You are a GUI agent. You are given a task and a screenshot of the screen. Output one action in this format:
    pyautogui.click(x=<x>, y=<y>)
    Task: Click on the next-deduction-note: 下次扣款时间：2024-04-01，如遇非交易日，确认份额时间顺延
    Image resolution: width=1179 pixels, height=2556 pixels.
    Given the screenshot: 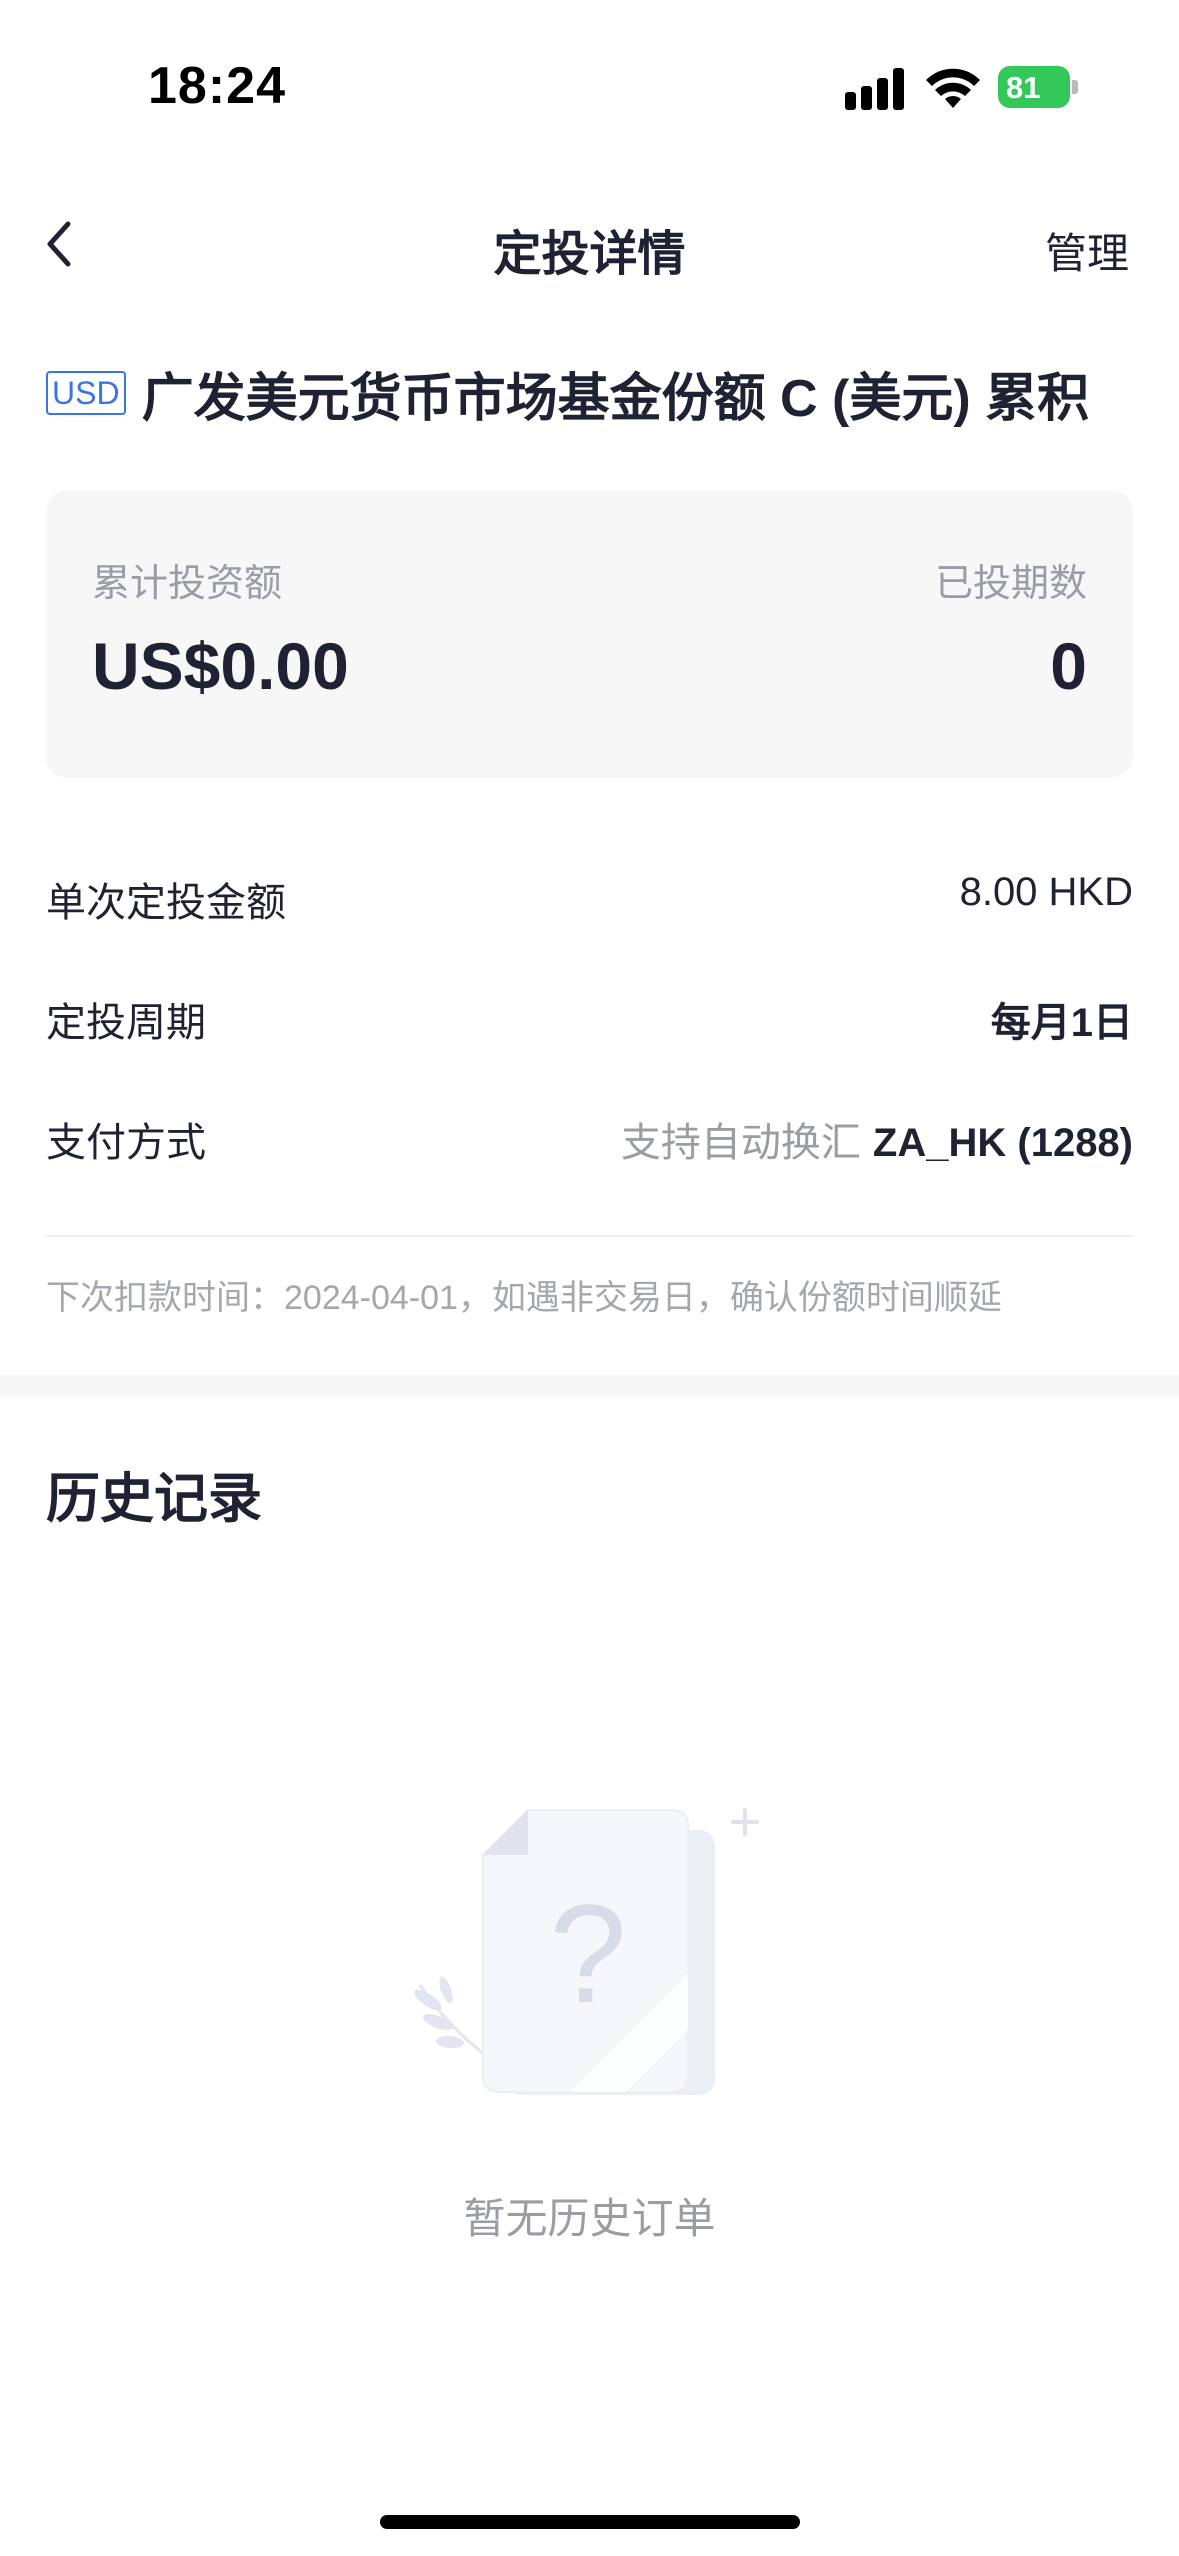 What is the action you would take?
    pyautogui.click(x=524, y=1298)
    